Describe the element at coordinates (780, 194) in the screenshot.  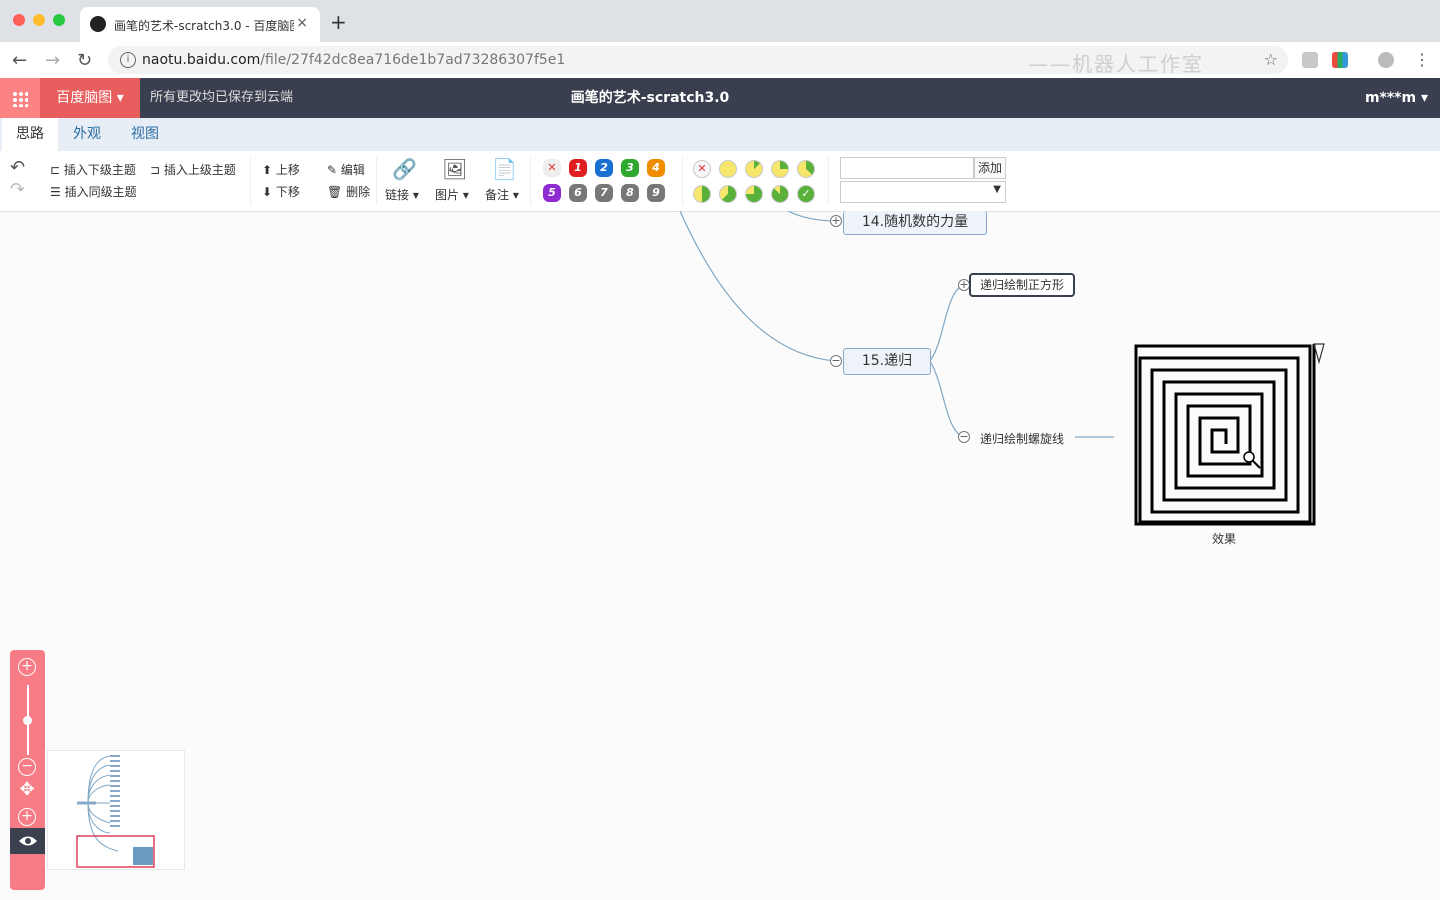
I see `progress-7-icon` at that location.